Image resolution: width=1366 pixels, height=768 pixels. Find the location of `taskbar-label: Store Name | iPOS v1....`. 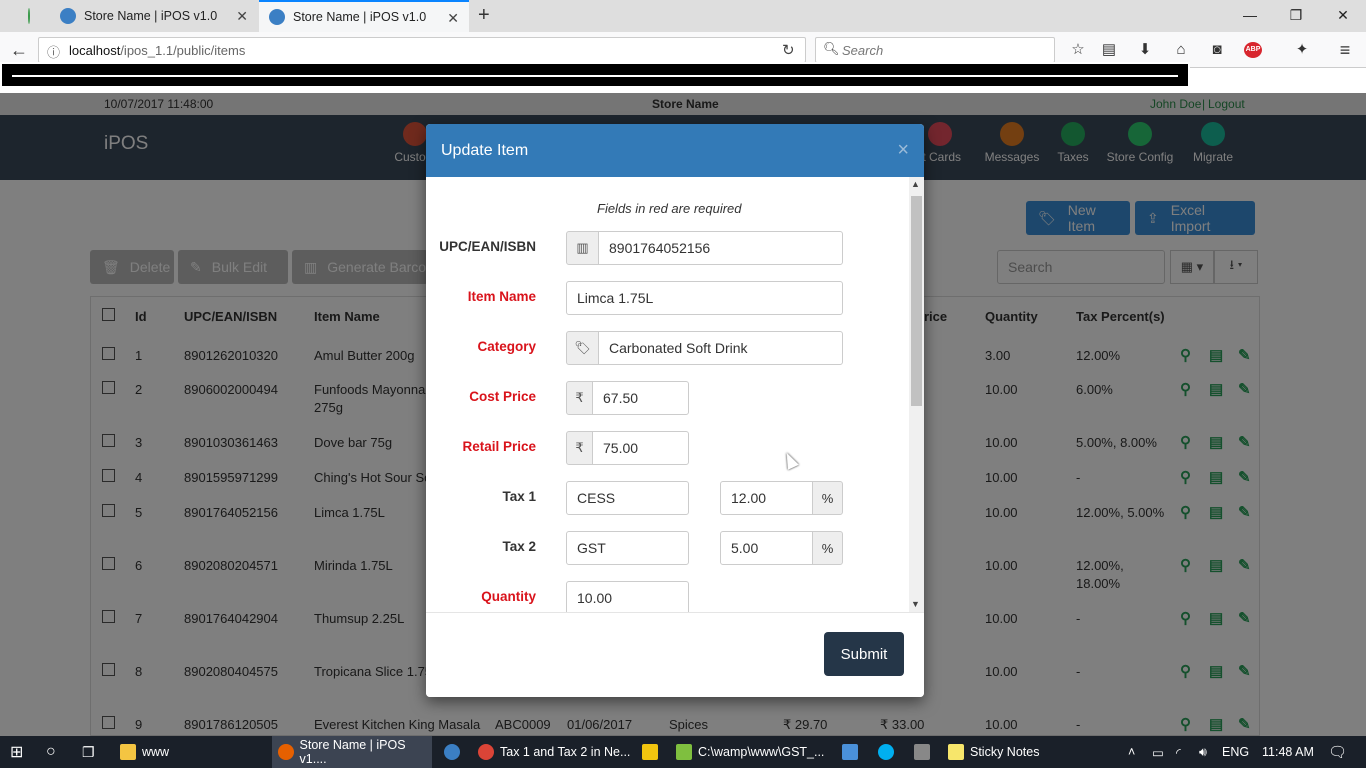

taskbar-label: Store Name | iPOS v1.... is located at coordinates (352, 752).